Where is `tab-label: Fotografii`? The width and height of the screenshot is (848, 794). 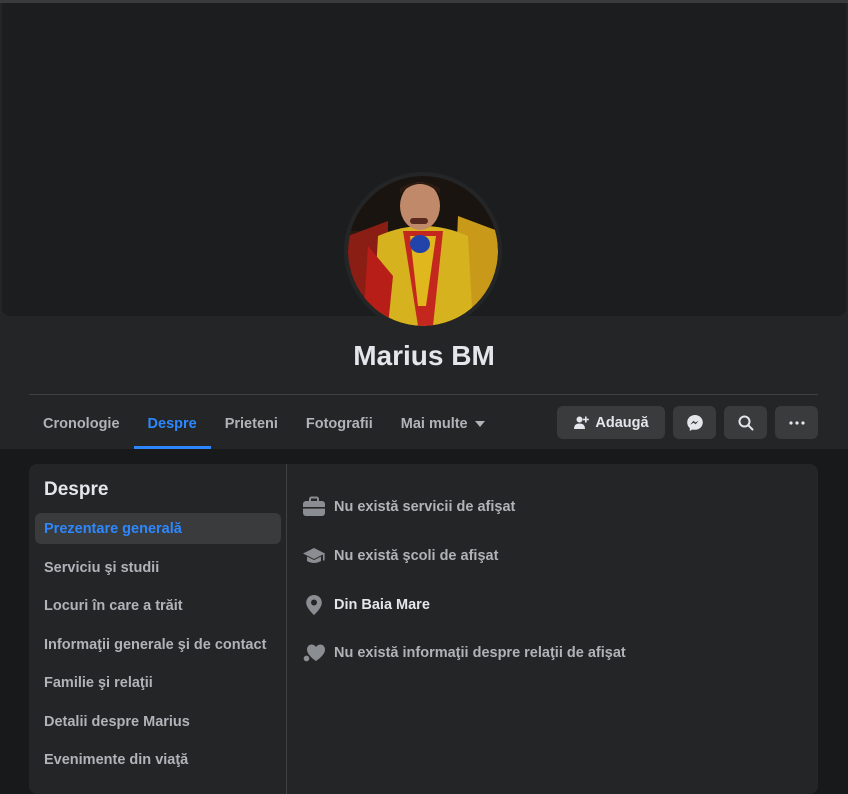
tab-label: Fotografii is located at coordinates (339, 423).